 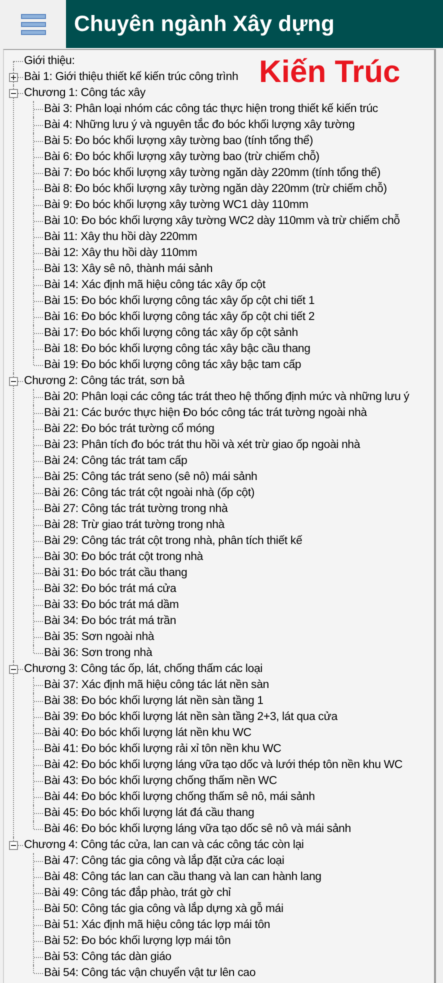 I want to click on tree-item: Bài 44: Đo bóc khối lượng chống thấm sê nô, mái sảnh, so click(x=179, y=797).